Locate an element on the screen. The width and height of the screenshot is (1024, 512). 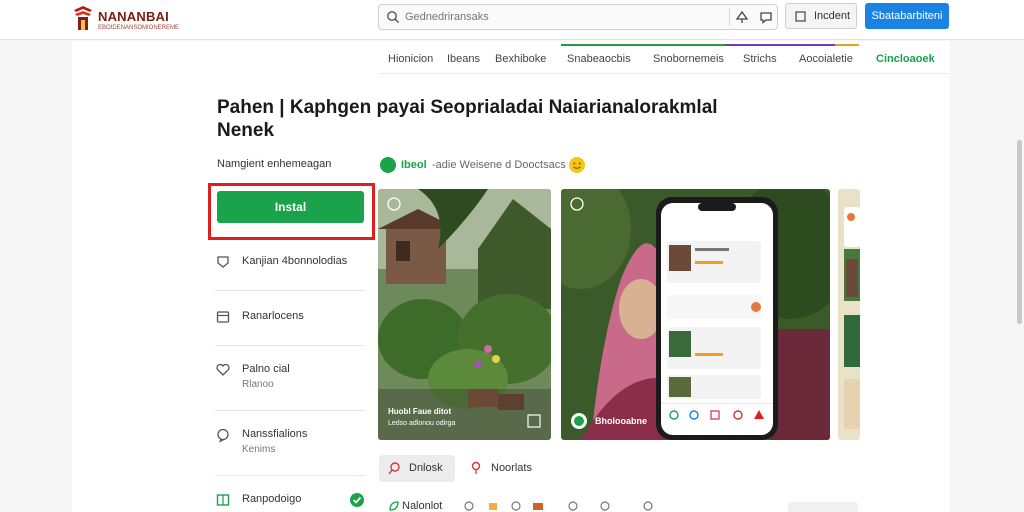
chip-1: Dnlosk is located at coordinates (417, 468).